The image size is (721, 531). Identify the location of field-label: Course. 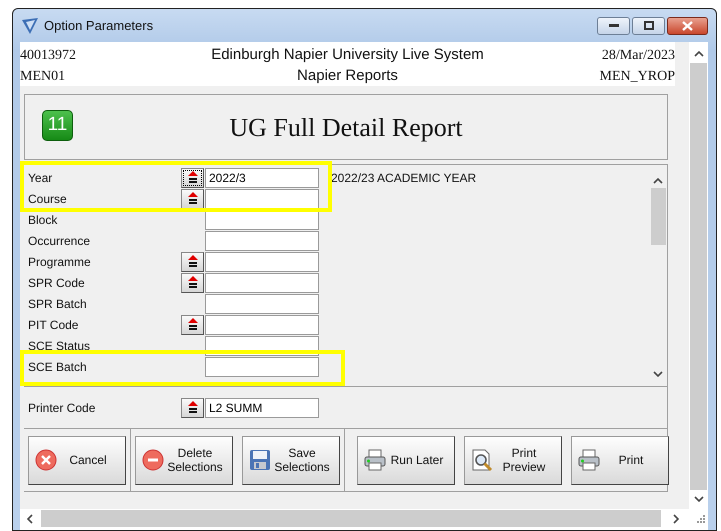
(47, 199).